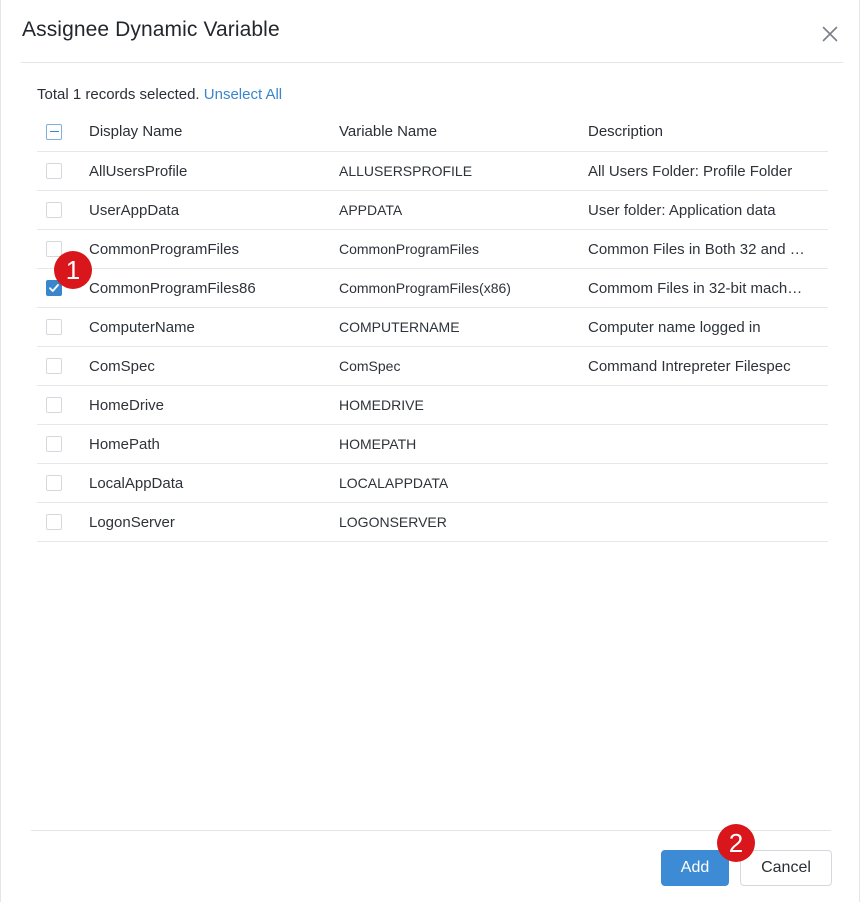  I want to click on selection-count-text: Total 1 records selected., so click(118, 94).